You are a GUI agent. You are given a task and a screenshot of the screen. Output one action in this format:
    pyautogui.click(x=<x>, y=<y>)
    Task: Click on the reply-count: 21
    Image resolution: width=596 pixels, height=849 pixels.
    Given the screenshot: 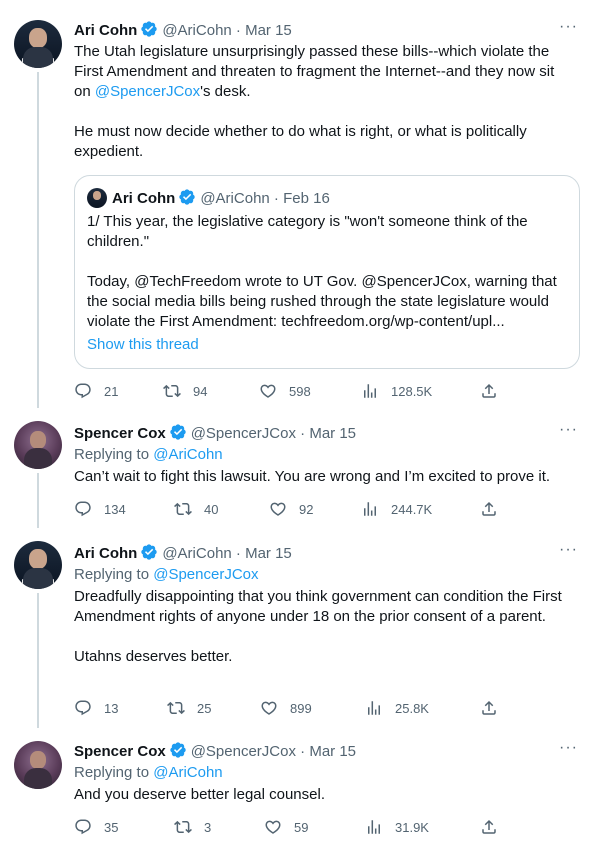 What is the action you would take?
    pyautogui.click(x=111, y=391)
    